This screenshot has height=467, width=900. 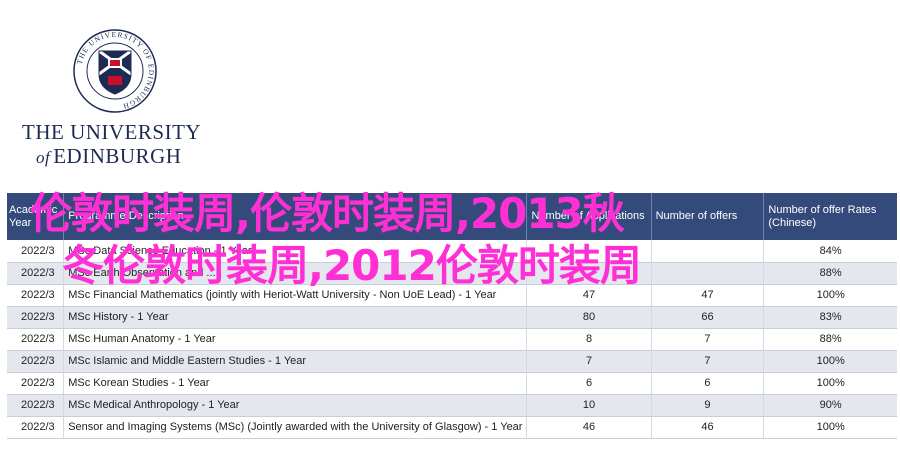 I want to click on table-row: 2022/3 MSc History - 1 Year 80 66 83%, so click(x=452, y=317).